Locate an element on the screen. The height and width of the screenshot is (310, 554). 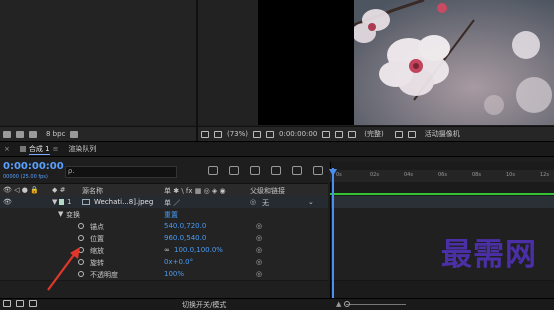
transparency-grid-icon is located at coordinates (411, 134).